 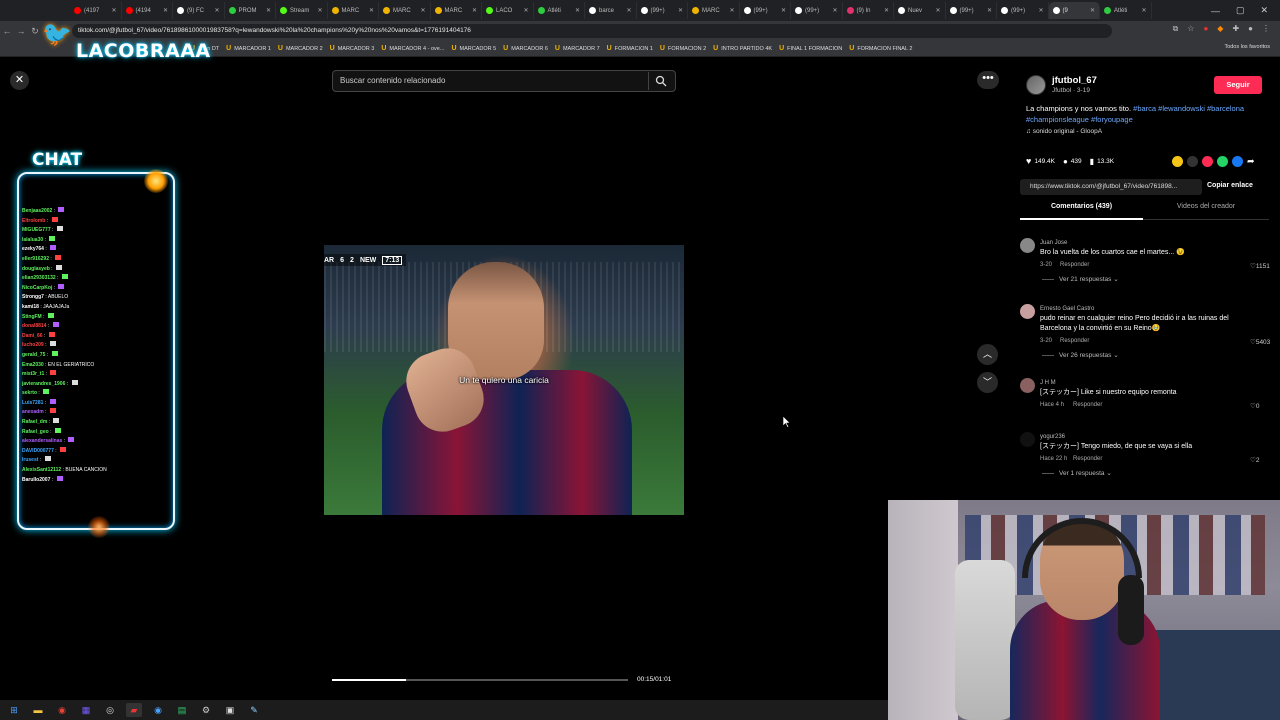 What do you see at coordinates (1064, 131) in the screenshot?
I see `sound-line: ♫ sonido original - GloopA` at bounding box center [1064, 131].